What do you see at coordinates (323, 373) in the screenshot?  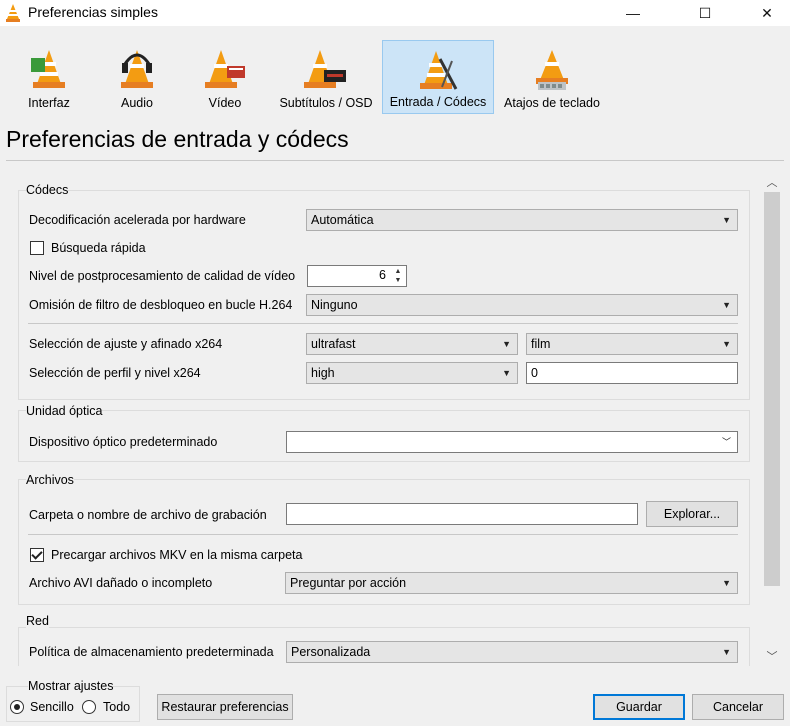 I see `x264-profile-value: high` at bounding box center [323, 373].